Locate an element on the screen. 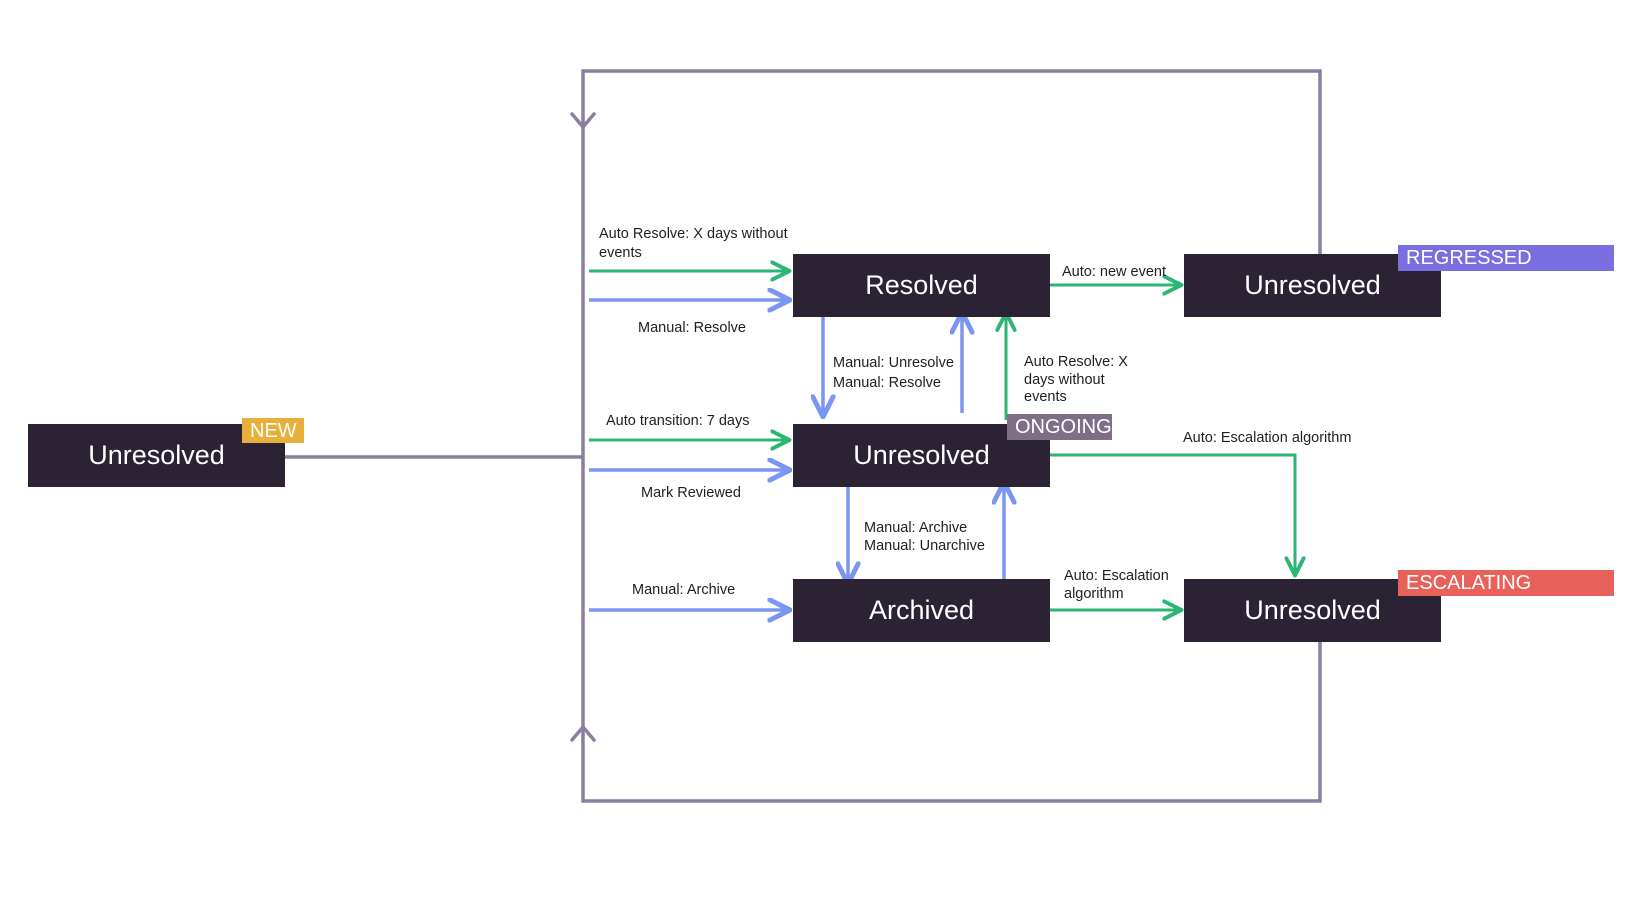  node-archived: Archived is located at coordinates (921, 610).